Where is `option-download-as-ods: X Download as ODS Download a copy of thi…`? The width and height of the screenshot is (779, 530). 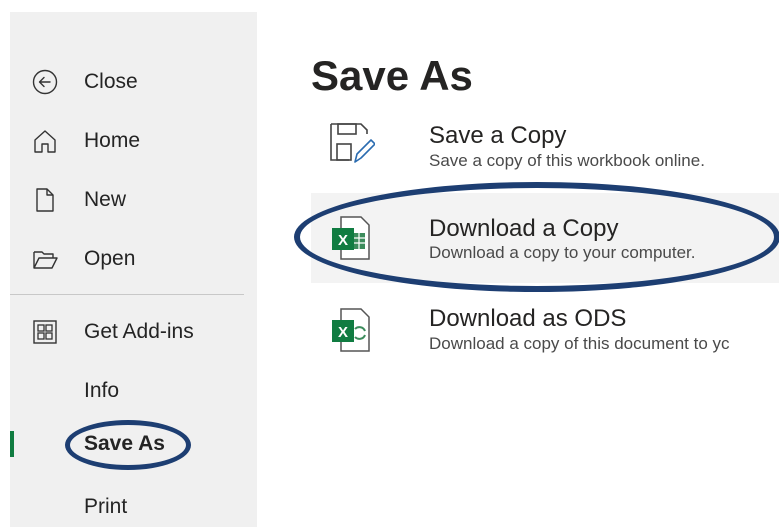 option-download-as-ods: X Download as ODS Download a copy of thi… is located at coordinates (545, 340).